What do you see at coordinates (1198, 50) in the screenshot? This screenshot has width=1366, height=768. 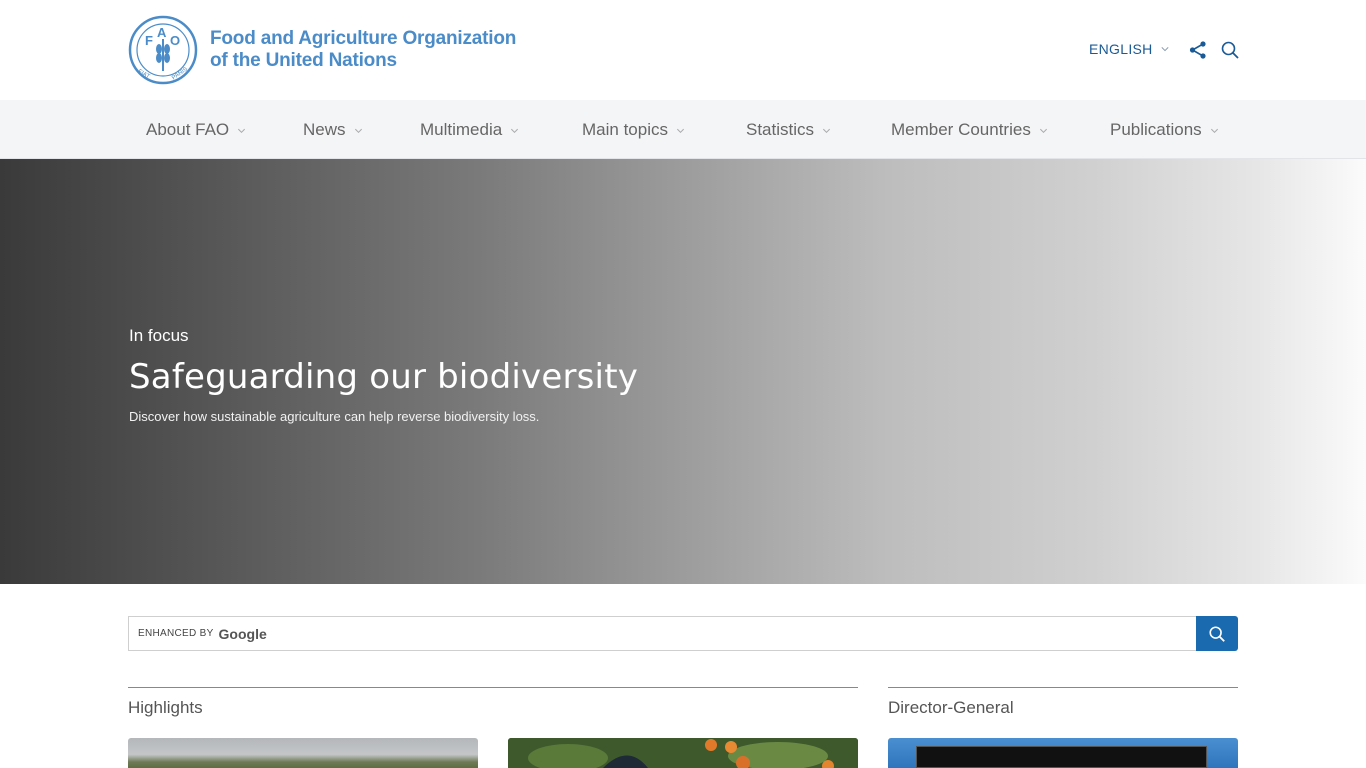 I see `share-icon` at bounding box center [1198, 50].